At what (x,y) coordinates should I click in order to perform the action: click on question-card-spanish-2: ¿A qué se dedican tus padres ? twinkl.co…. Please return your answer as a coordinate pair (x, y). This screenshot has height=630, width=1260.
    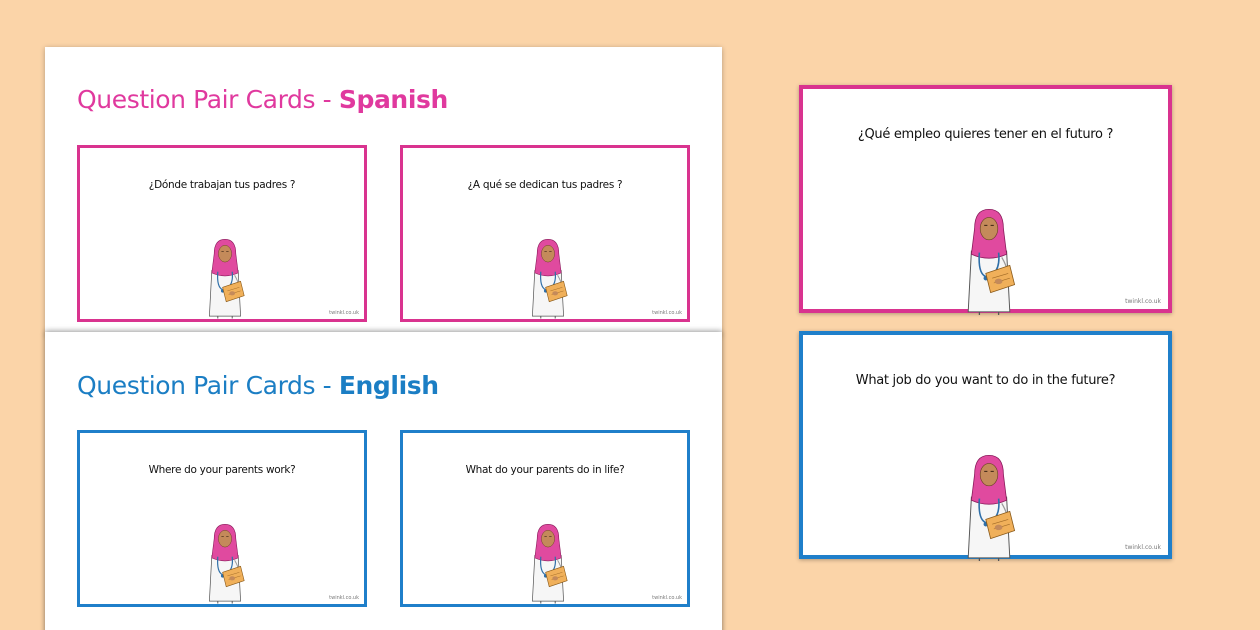
    Looking at the image, I should click on (545, 233).